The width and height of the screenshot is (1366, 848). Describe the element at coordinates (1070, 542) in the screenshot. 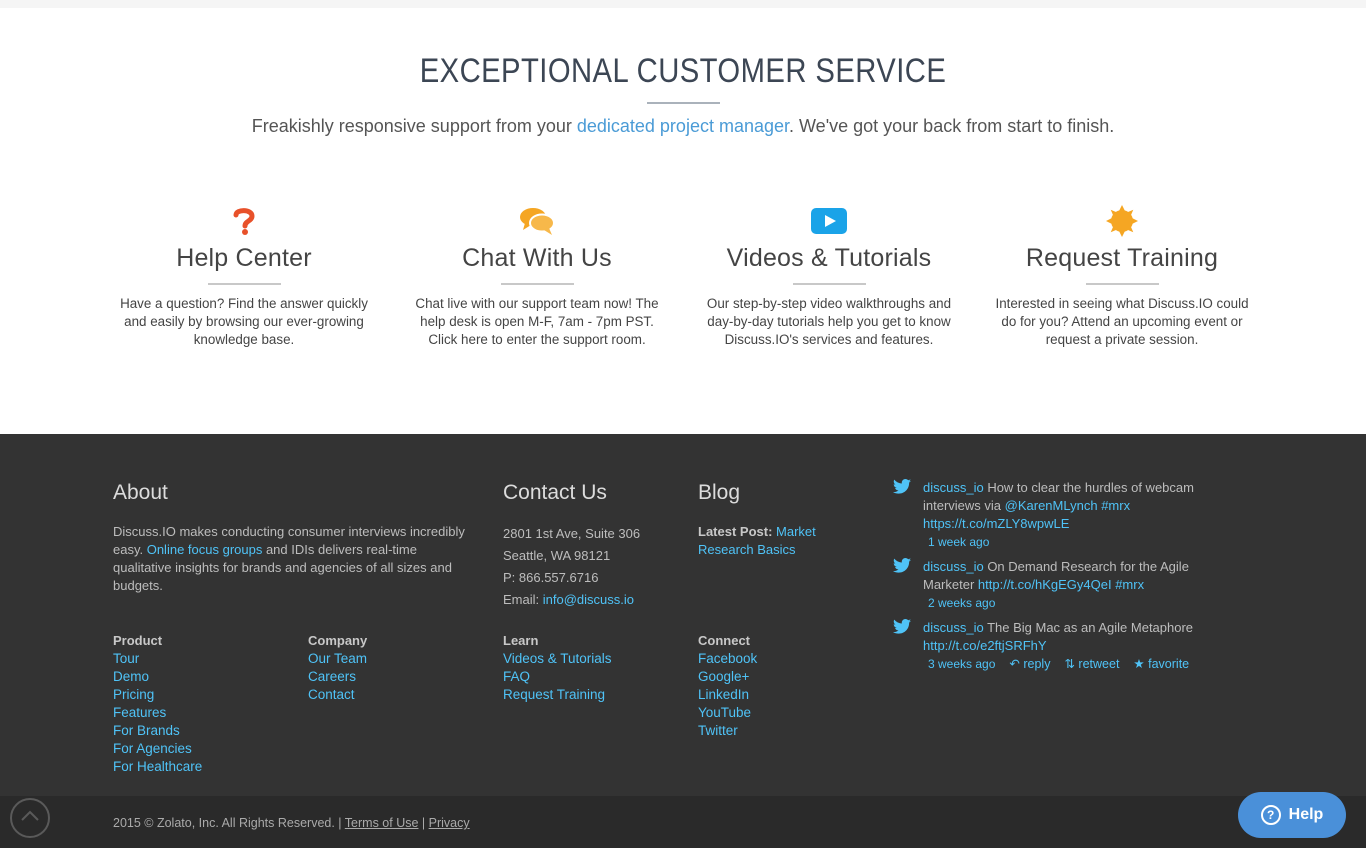

I see `tweet-time: 1 week ago` at that location.